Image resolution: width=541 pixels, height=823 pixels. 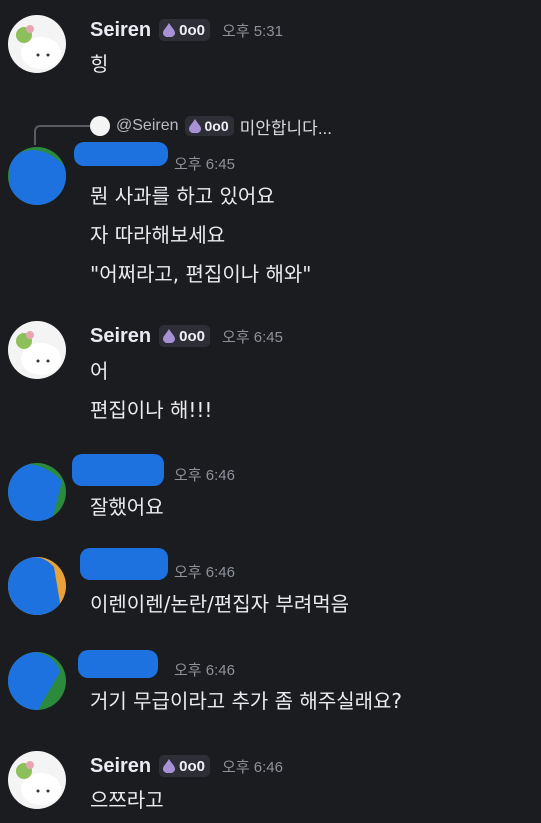 I want to click on message-text: "어쩌라고, 편집이나 해와", so click(x=201, y=274).